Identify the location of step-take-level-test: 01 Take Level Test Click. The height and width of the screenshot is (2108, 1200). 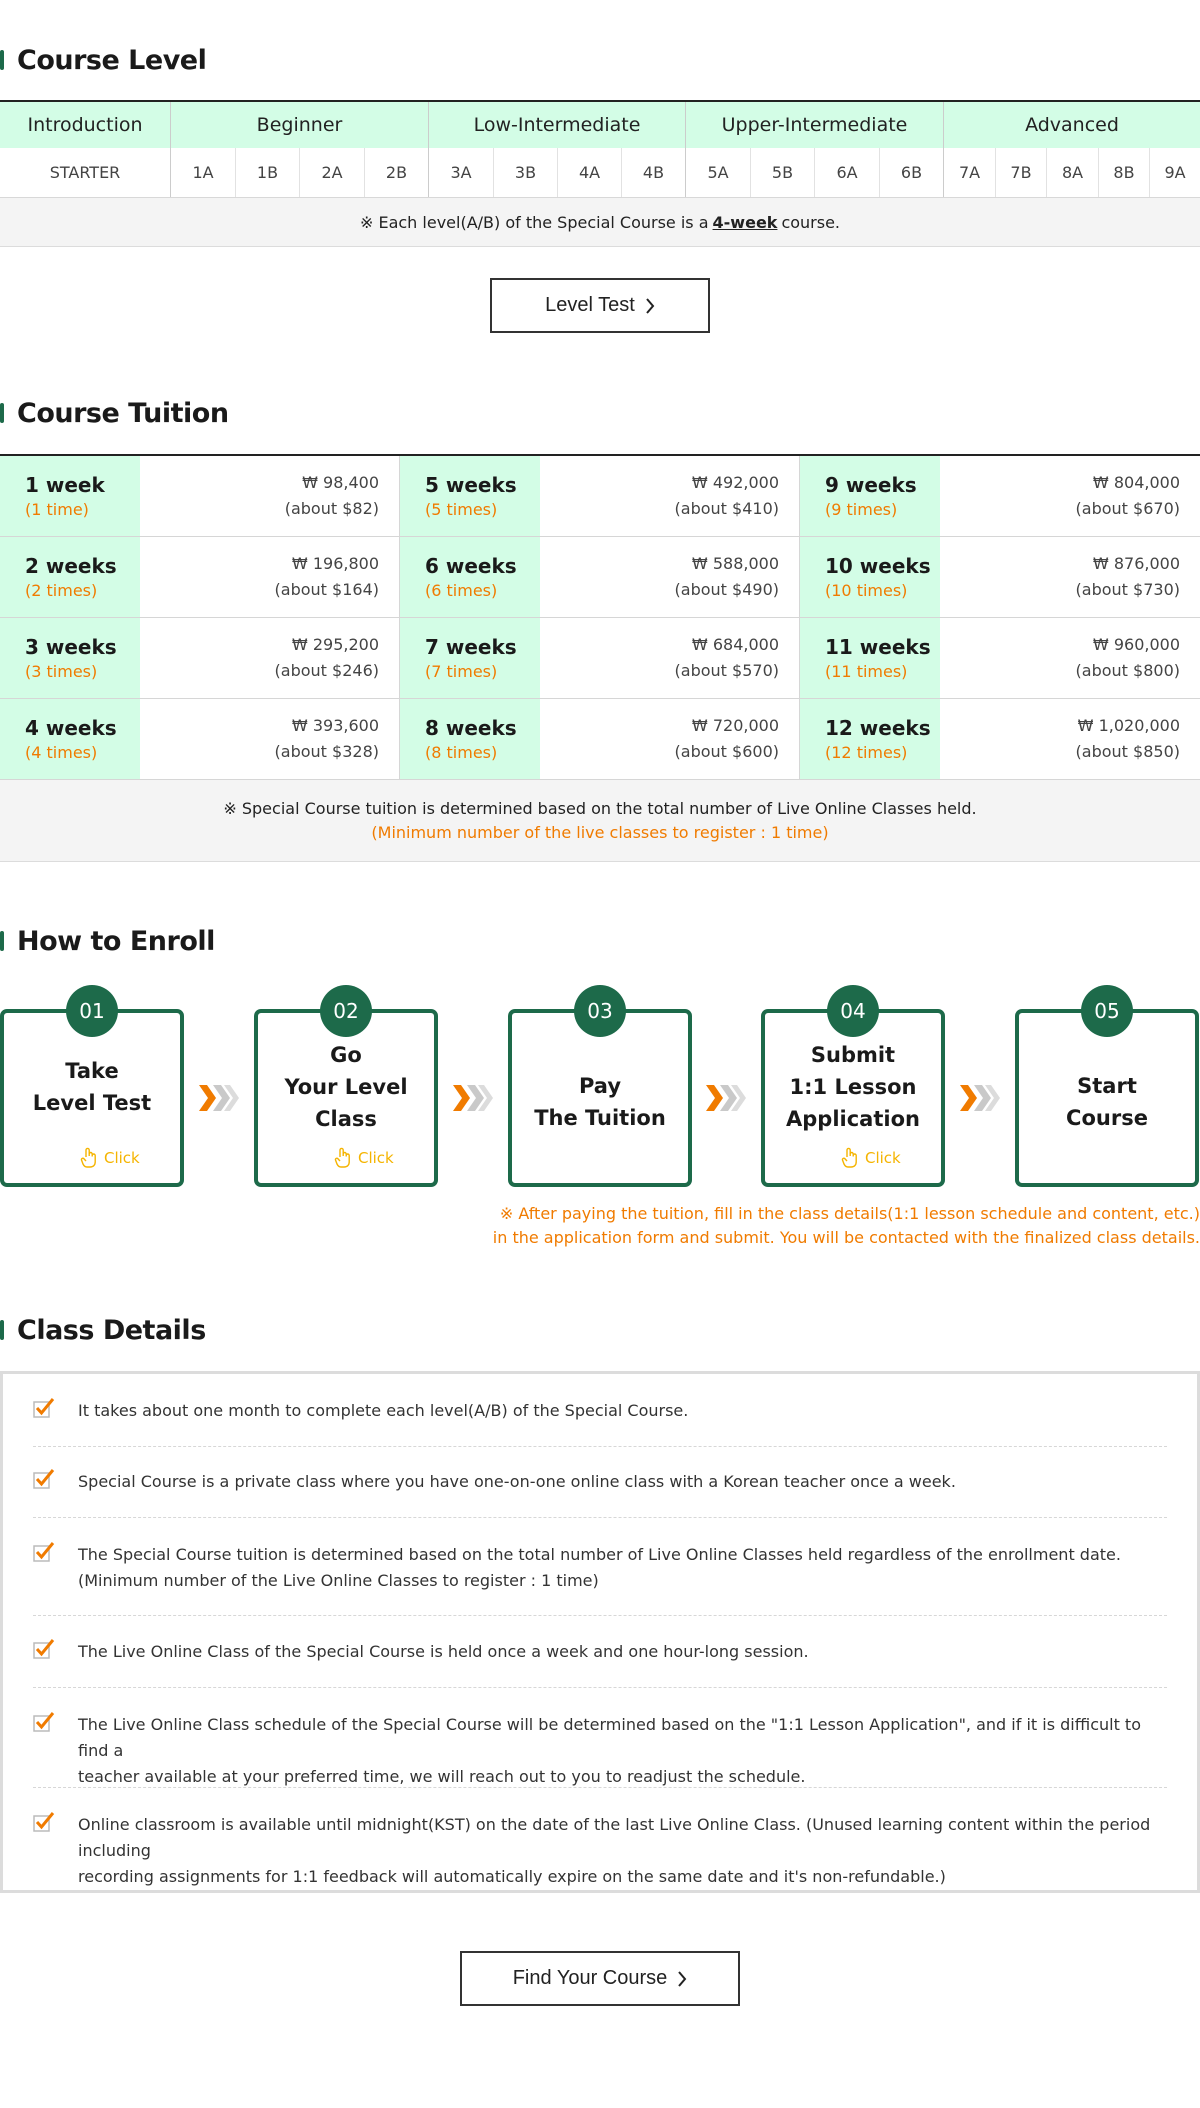
(92, 1086).